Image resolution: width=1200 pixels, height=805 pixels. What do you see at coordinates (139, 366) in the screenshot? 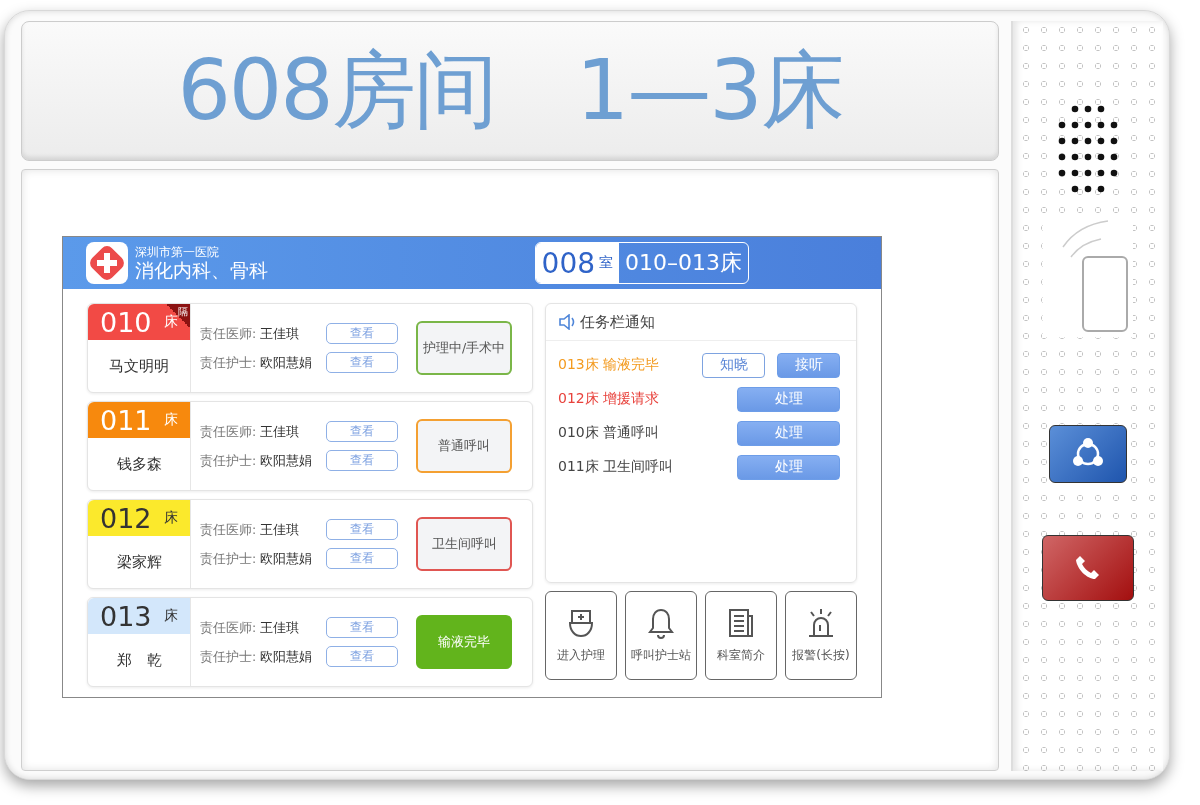
I see `patient-name: 马文明明` at bounding box center [139, 366].